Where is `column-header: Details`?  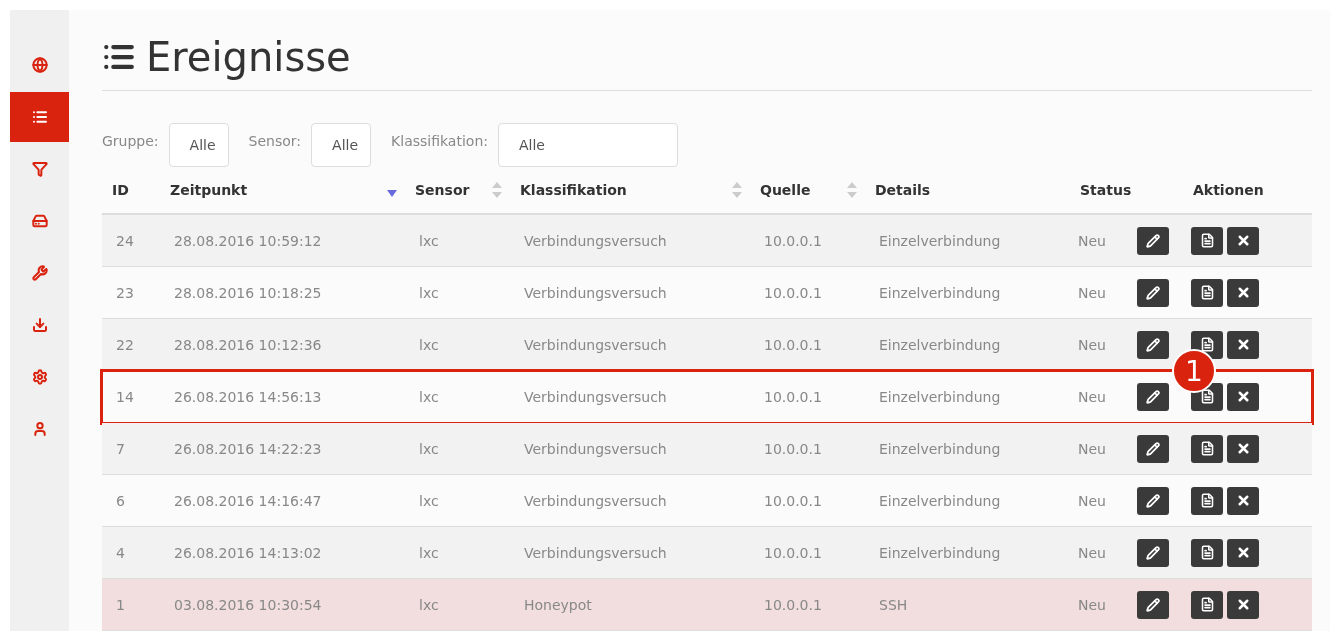
column-header: Details is located at coordinates (903, 190).